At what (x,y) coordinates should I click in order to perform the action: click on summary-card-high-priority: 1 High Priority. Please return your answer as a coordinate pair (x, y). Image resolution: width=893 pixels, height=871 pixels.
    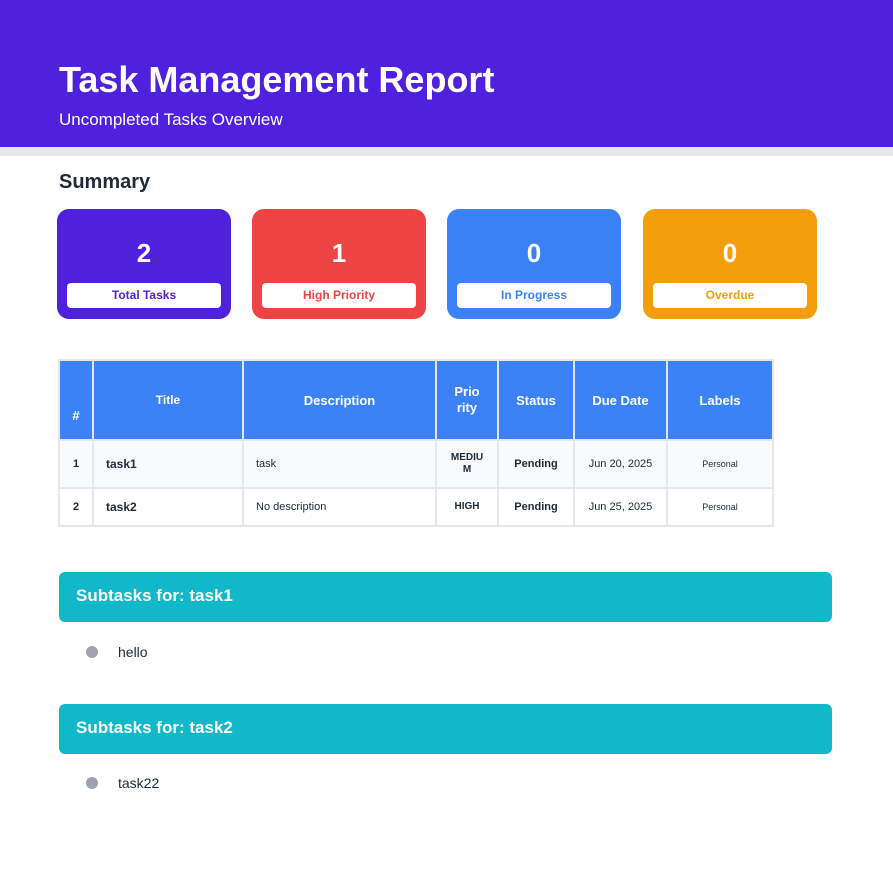
    Looking at the image, I should click on (339, 264).